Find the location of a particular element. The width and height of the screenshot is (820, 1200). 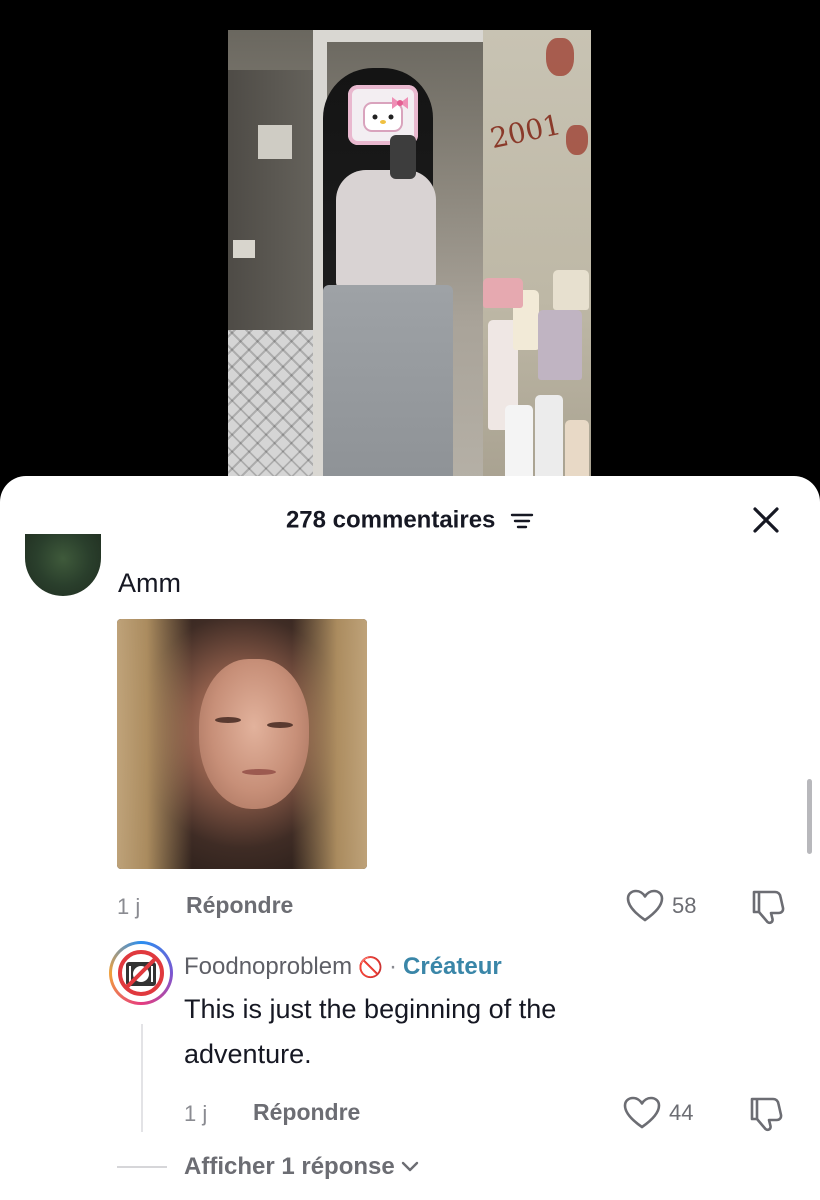

image-face is located at coordinates (254, 734).